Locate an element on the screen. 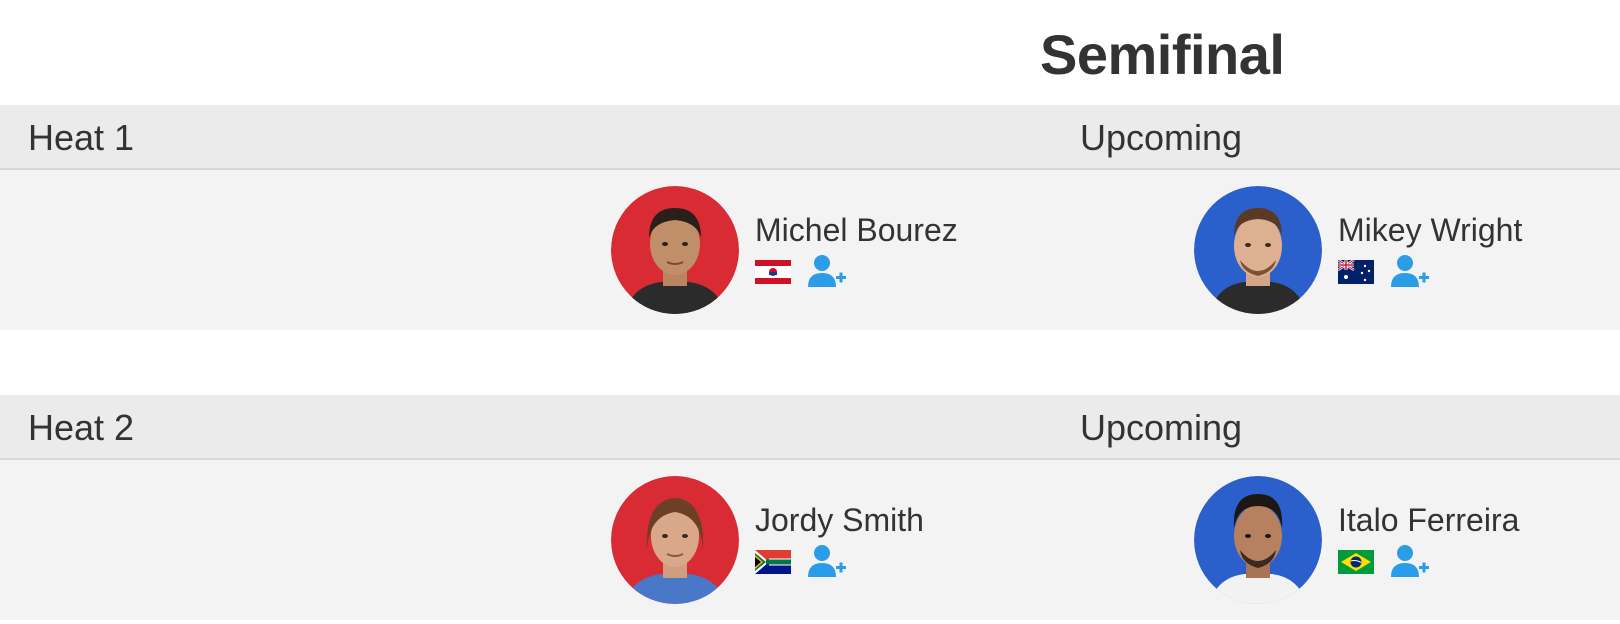 This screenshot has height=624, width=1620. brazil-flag is located at coordinates (1356, 562).